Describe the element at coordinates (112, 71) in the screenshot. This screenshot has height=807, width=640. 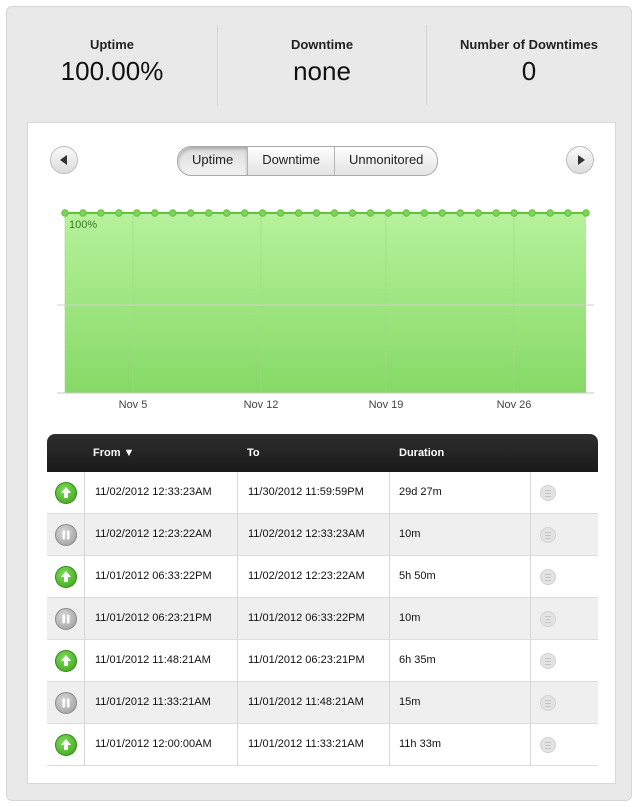
I see `uptime-value: 100.00%` at that location.